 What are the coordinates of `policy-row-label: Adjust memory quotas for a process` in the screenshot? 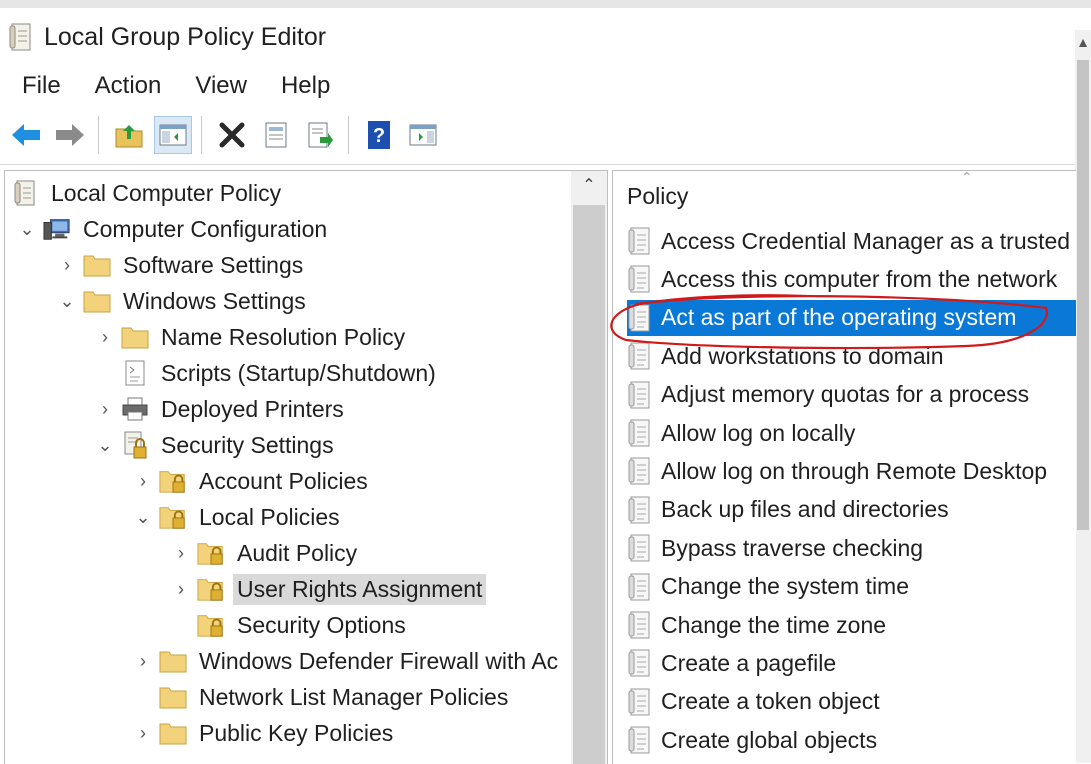 It's located at (845, 394).